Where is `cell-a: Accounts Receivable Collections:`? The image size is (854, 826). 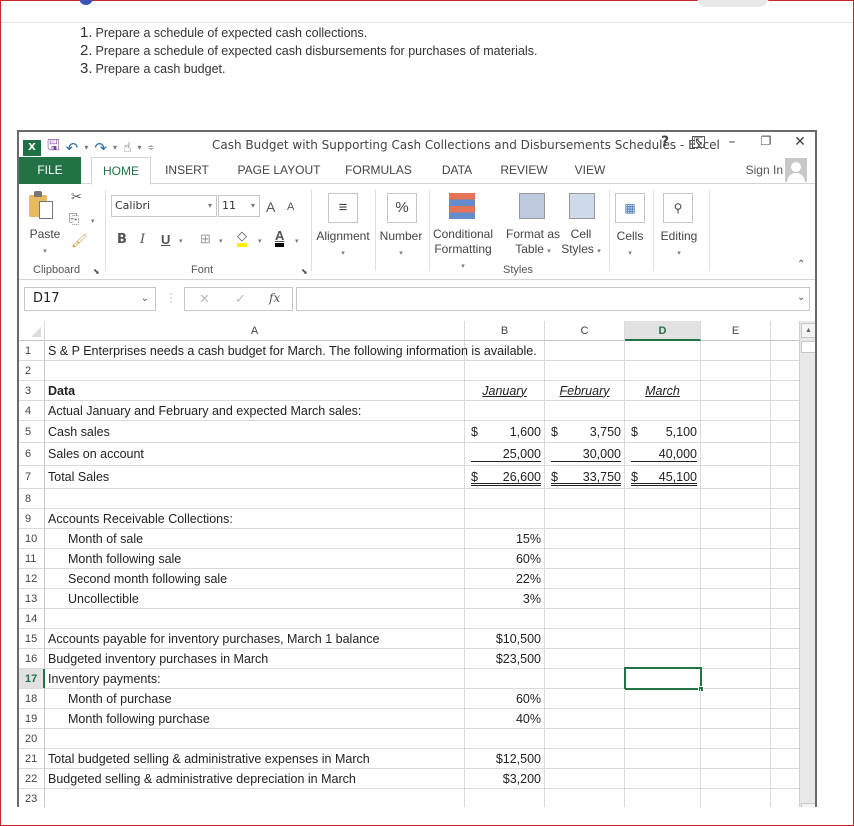 cell-a: Accounts Receivable Collections: is located at coordinates (255, 518).